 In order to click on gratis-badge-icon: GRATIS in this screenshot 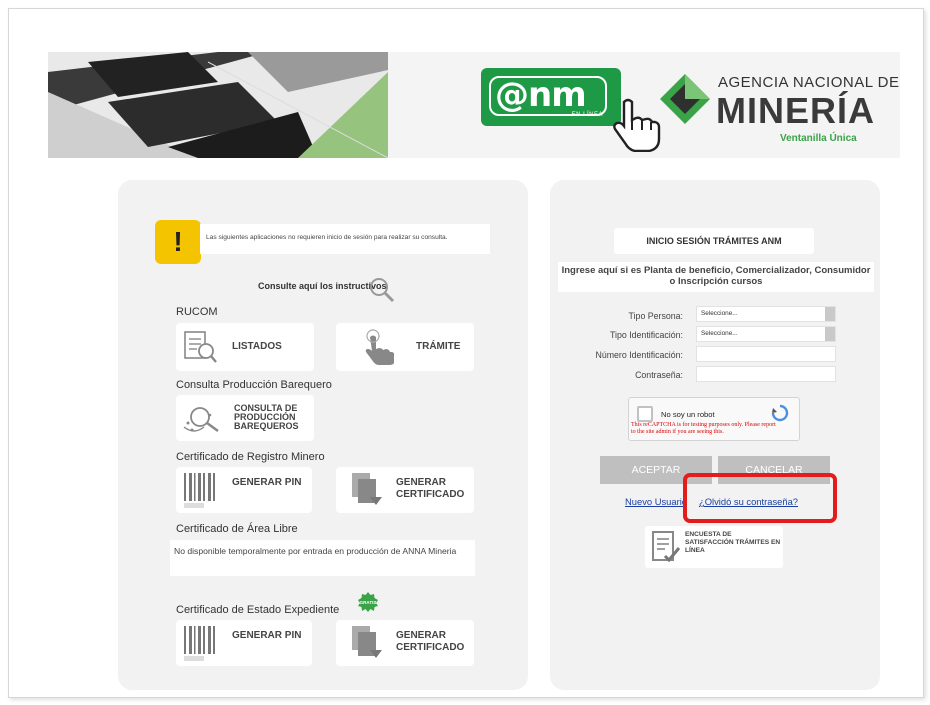, I will do `click(368, 602)`.